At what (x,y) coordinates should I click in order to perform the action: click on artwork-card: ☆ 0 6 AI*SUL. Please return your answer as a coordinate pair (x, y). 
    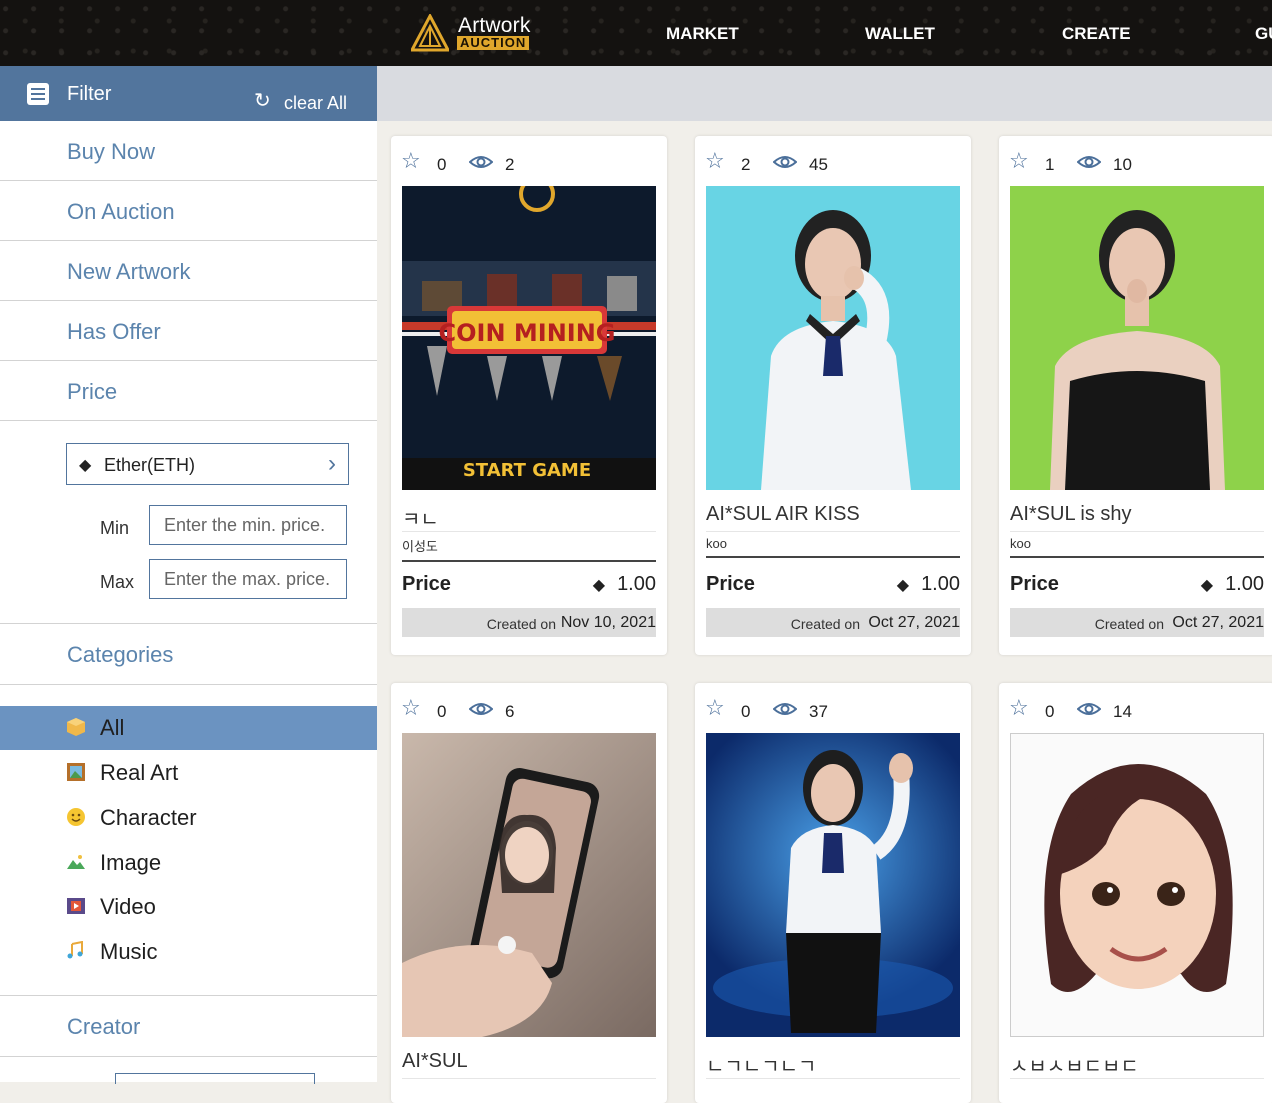
    Looking at the image, I should click on (529, 893).